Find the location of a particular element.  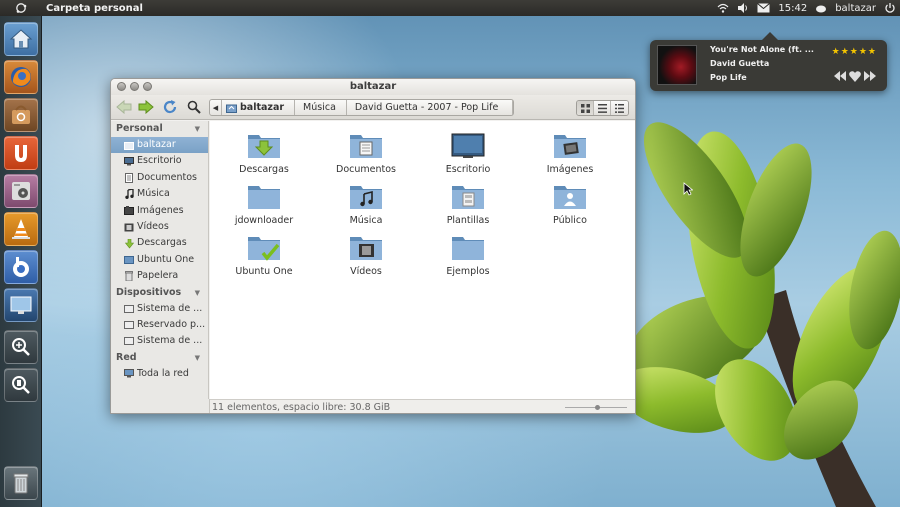

window-controls is located at coordinates (134, 86).